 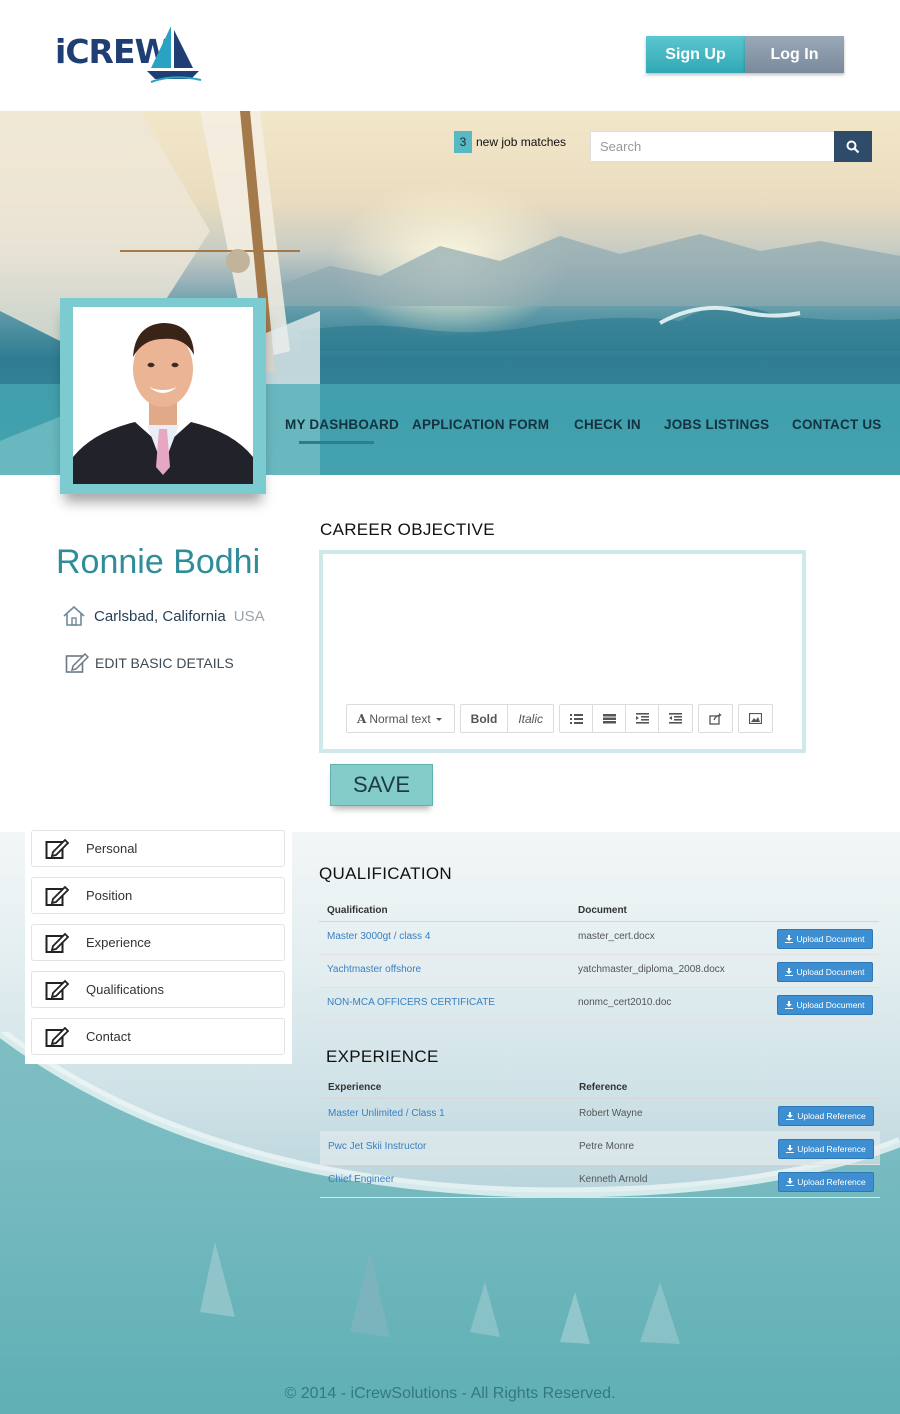 I want to click on search-input: Search, so click(x=712, y=146).